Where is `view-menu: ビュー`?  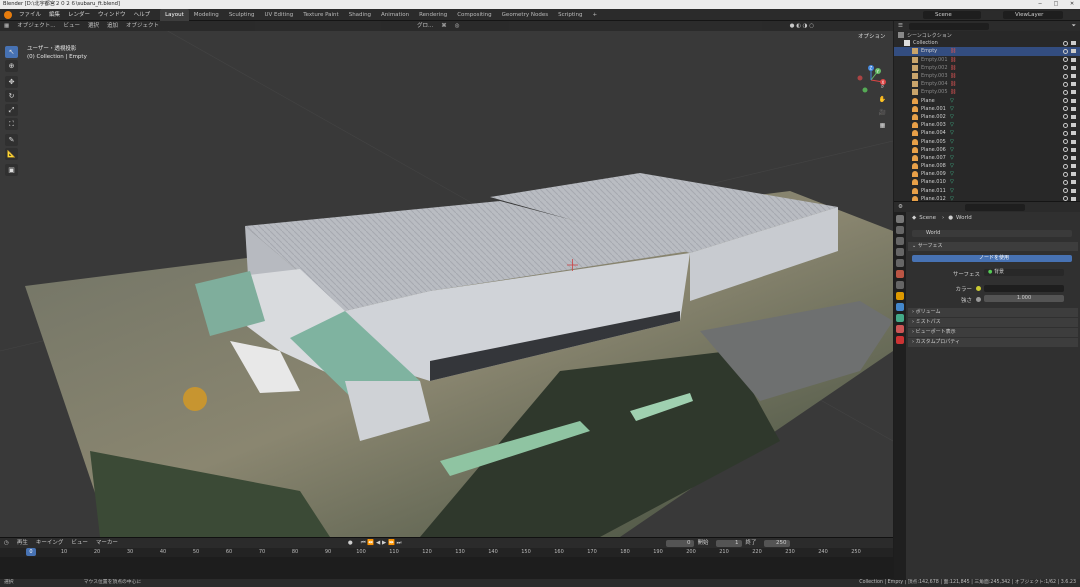
view-menu: ビュー is located at coordinates (71, 26).